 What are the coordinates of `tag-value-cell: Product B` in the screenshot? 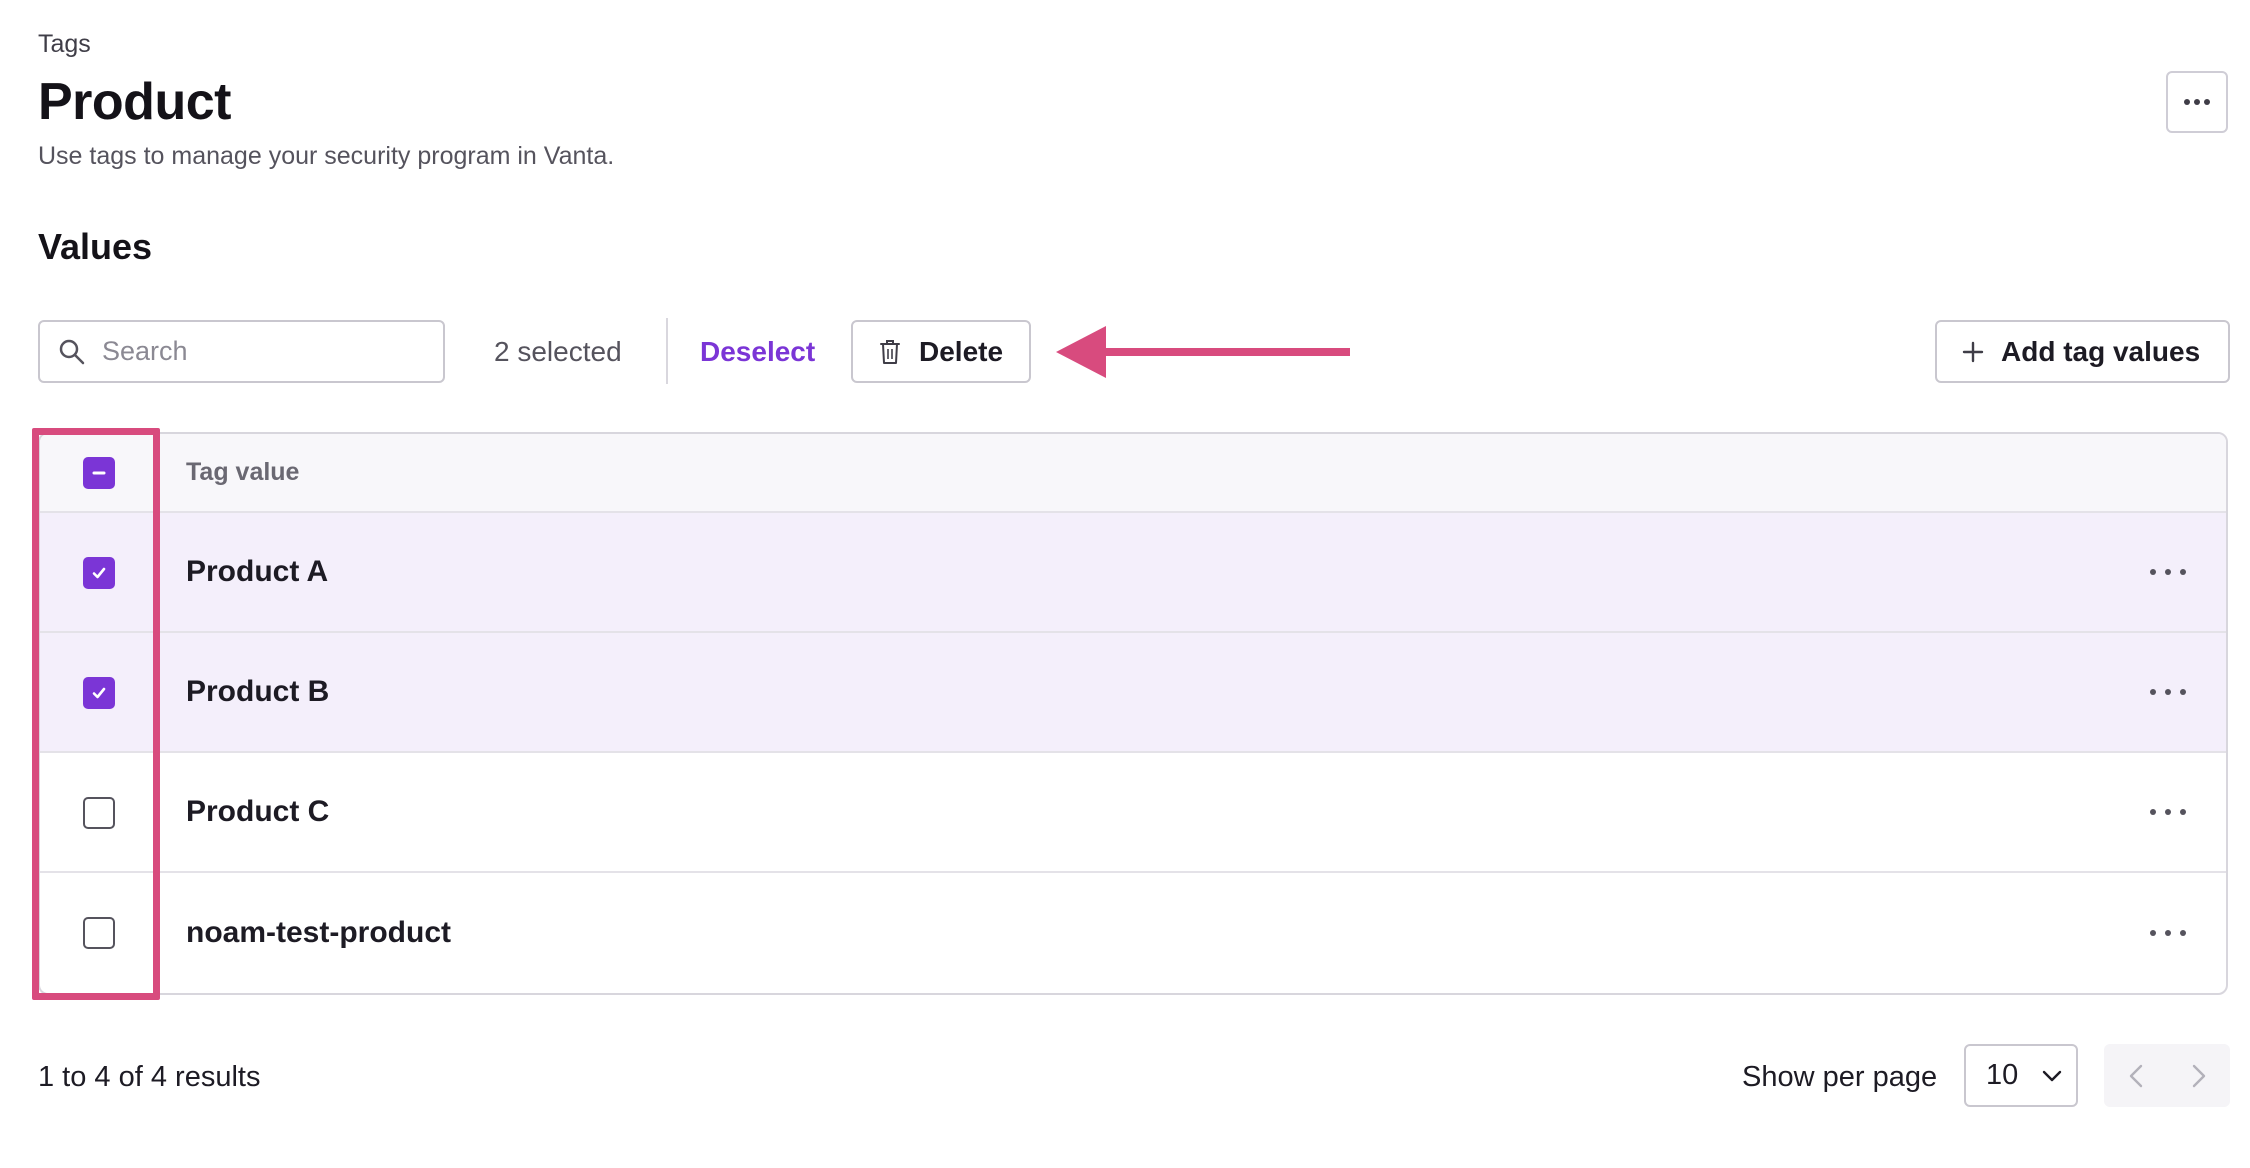 It's located at (258, 691).